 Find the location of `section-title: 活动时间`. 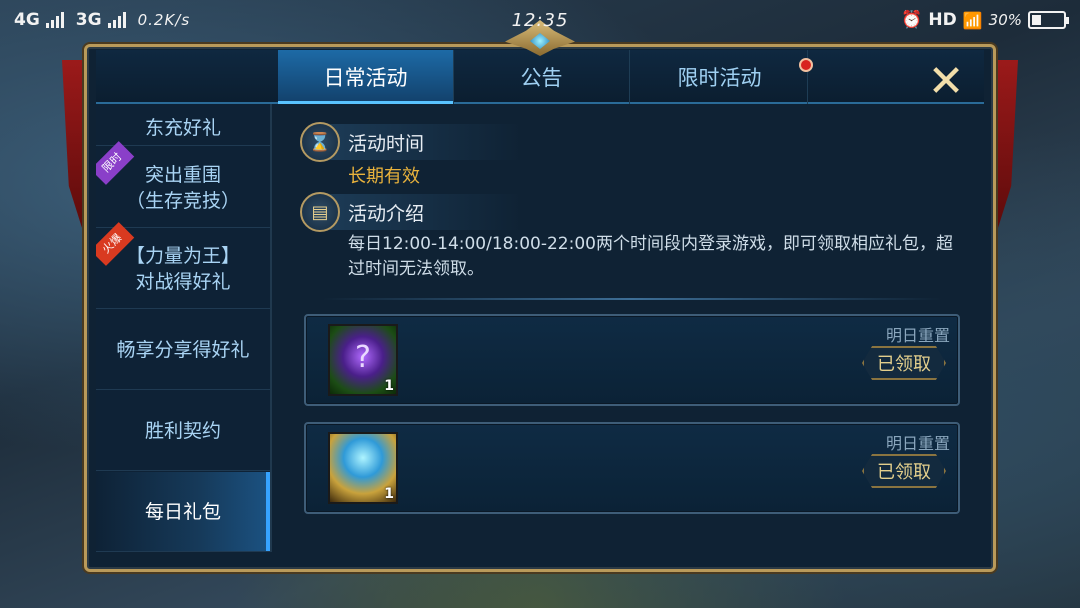

section-title: 活动时间 is located at coordinates (386, 143).